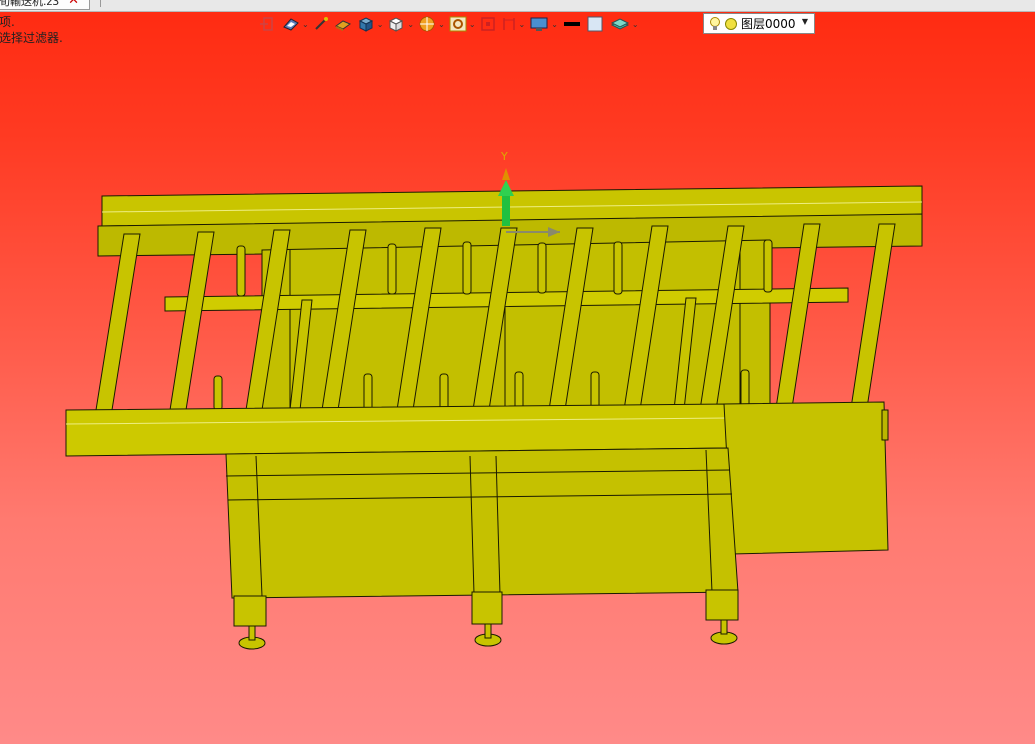 This screenshot has height=744, width=1035. What do you see at coordinates (370, 24) in the screenshot?
I see `cube-icon: ⌄` at bounding box center [370, 24].